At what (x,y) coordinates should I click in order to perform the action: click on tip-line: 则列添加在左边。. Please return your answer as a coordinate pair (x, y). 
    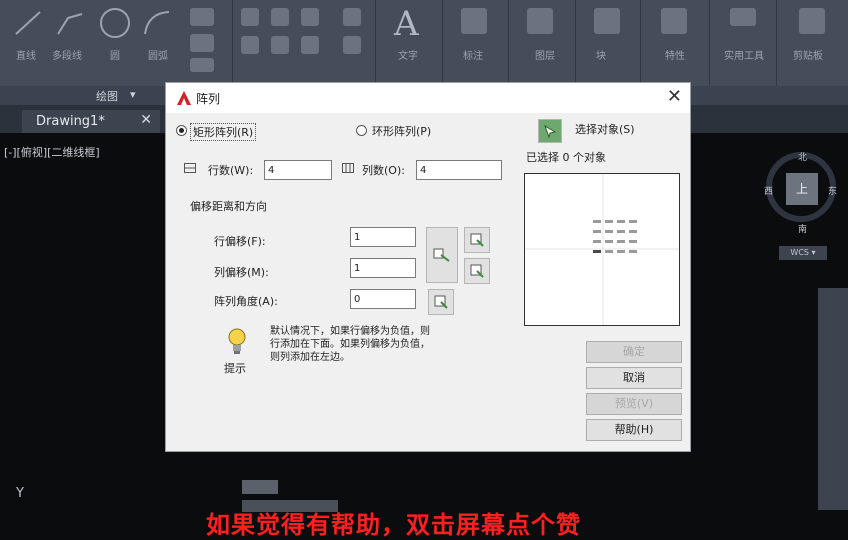
    Looking at the image, I should click on (310, 357).